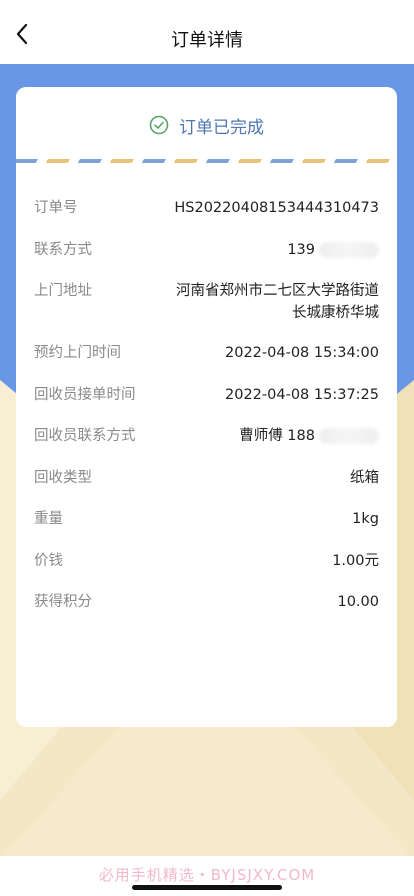  I want to click on detail-row-collector-contact: 回收员联系方式 曹师傅 188, so click(206, 446).